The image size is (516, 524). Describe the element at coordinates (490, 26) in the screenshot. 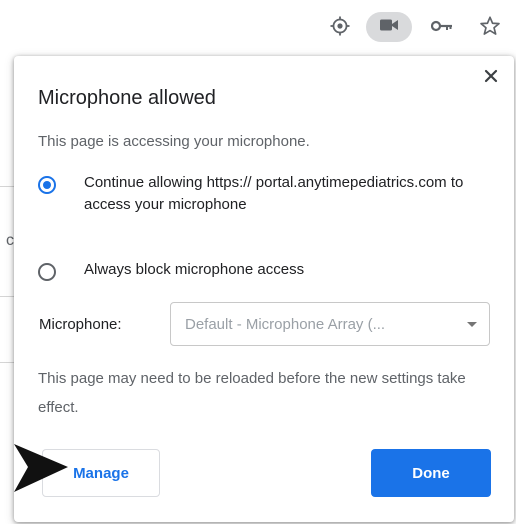

I see `star-icon` at that location.